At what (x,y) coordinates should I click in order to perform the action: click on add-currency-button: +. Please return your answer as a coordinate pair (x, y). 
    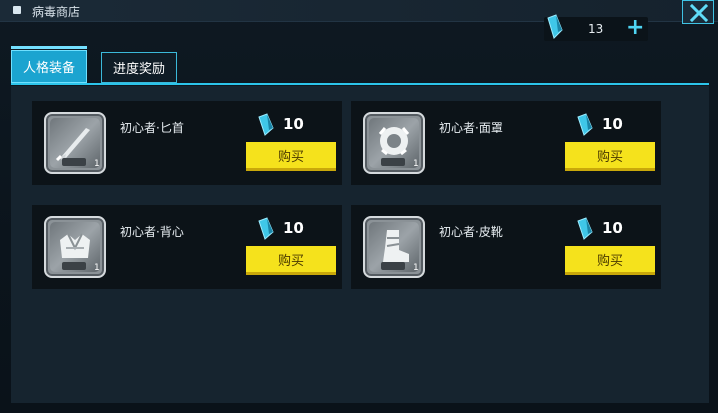
    Looking at the image, I should click on (635, 28).